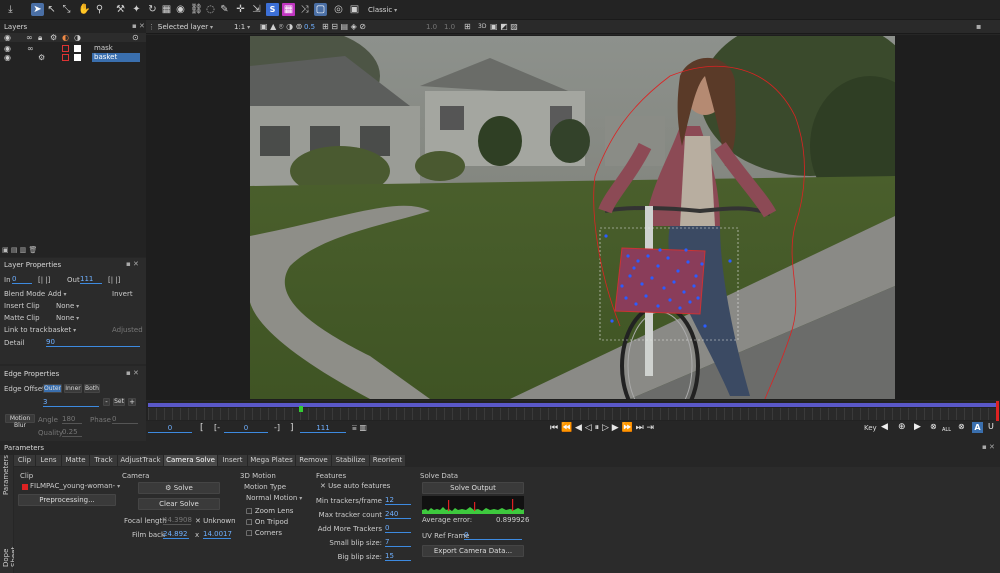 The width and height of the screenshot is (1000, 573). I want to click on solve-button: ⚙ Solve, so click(179, 488).